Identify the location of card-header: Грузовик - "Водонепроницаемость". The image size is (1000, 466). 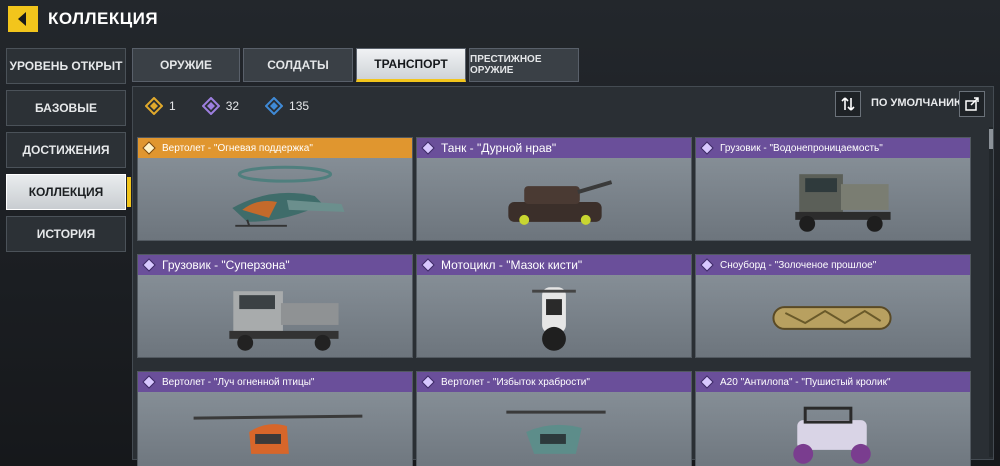
(833, 148).